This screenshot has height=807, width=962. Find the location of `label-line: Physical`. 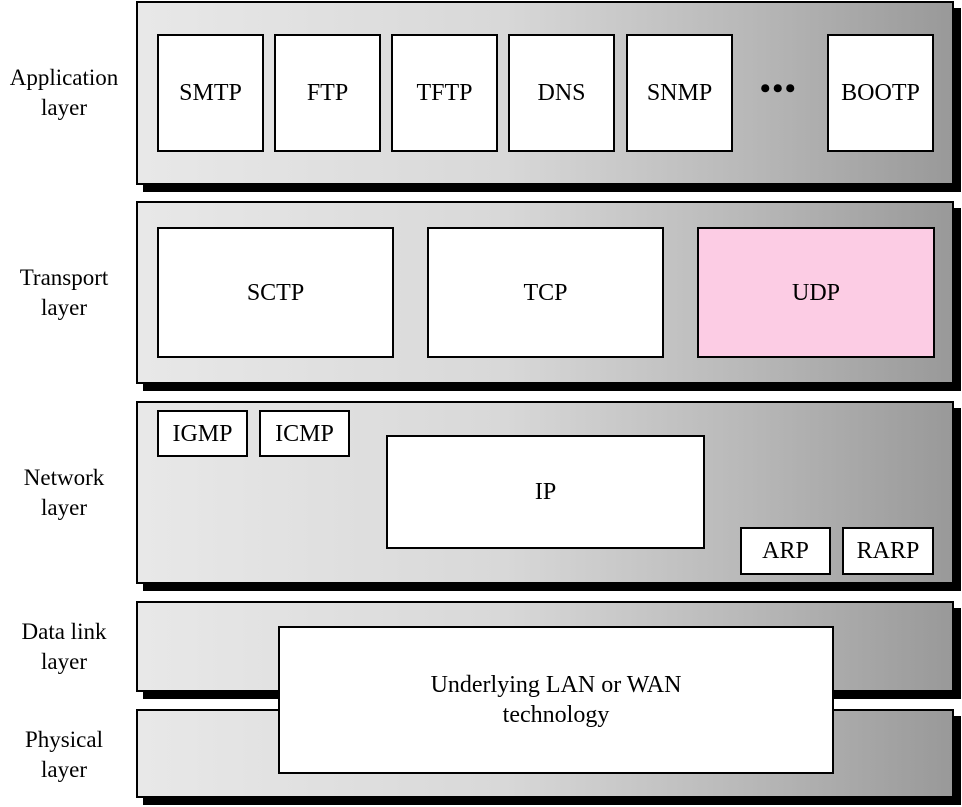

label-line: Physical is located at coordinates (64, 739).